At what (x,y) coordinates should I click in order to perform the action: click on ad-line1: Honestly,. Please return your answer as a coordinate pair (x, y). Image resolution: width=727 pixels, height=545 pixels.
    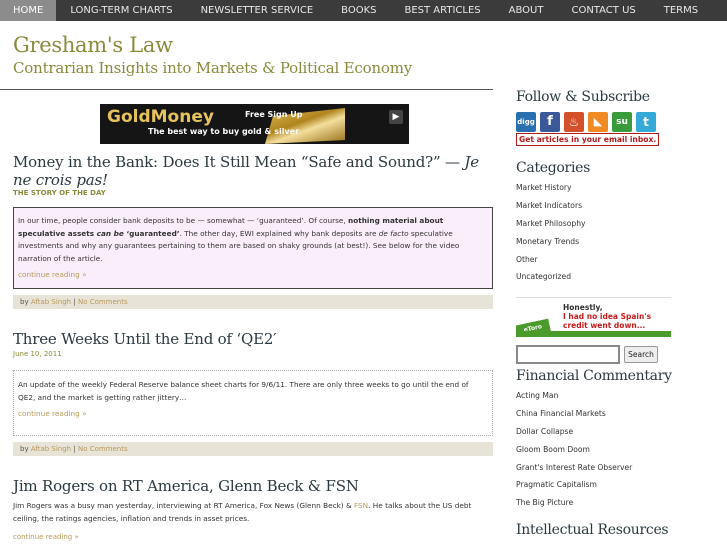
    Looking at the image, I should click on (583, 307).